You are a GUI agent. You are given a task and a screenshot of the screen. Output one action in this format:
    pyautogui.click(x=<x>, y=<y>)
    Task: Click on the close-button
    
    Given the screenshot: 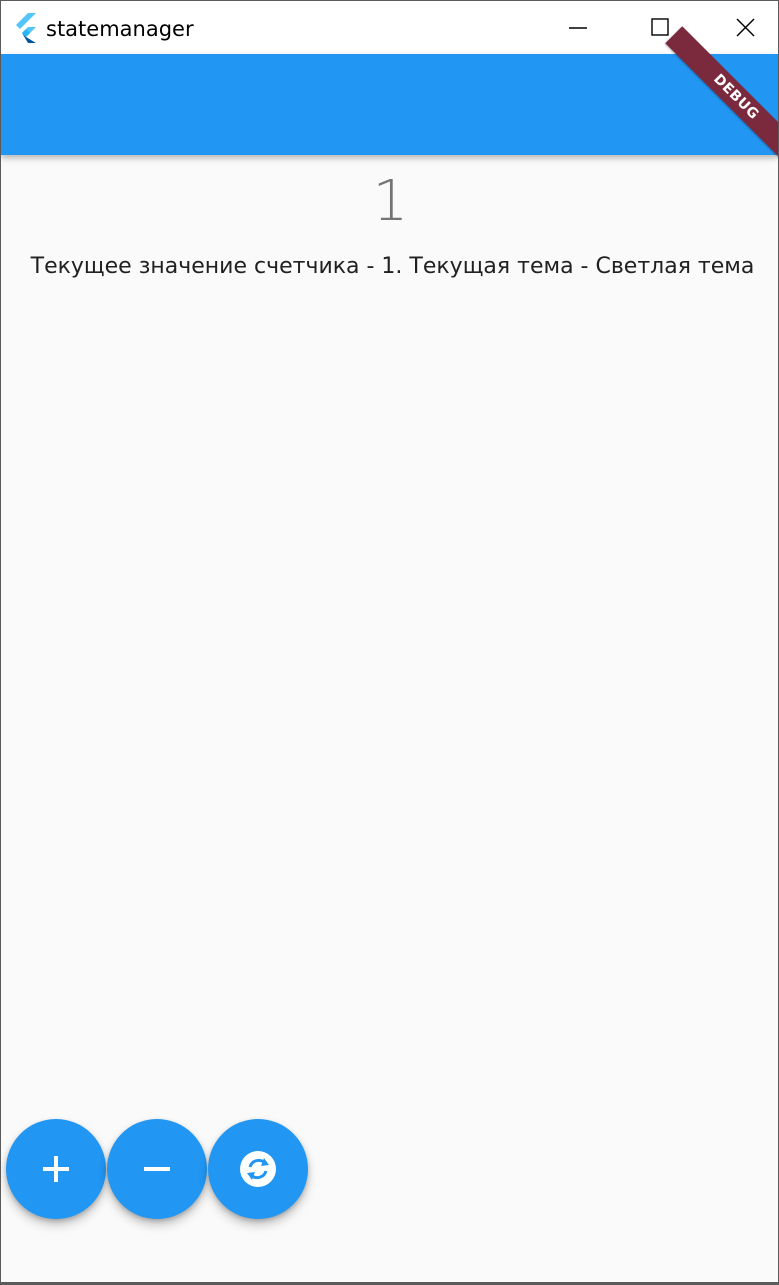 What is the action you would take?
    pyautogui.click(x=740, y=27)
    